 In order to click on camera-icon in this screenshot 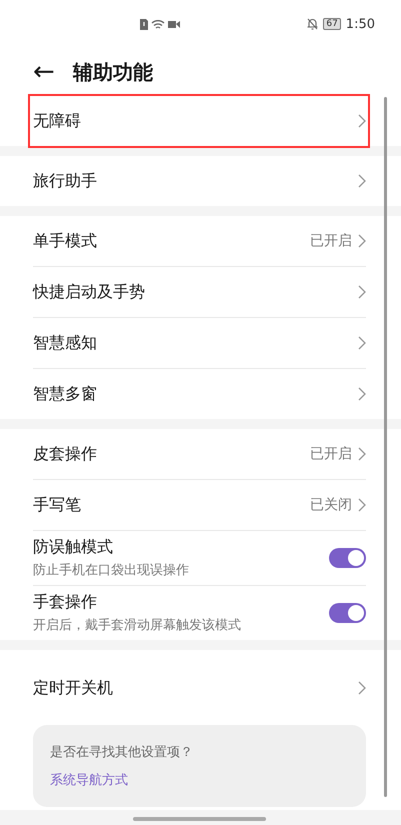, I will do `click(174, 24)`.